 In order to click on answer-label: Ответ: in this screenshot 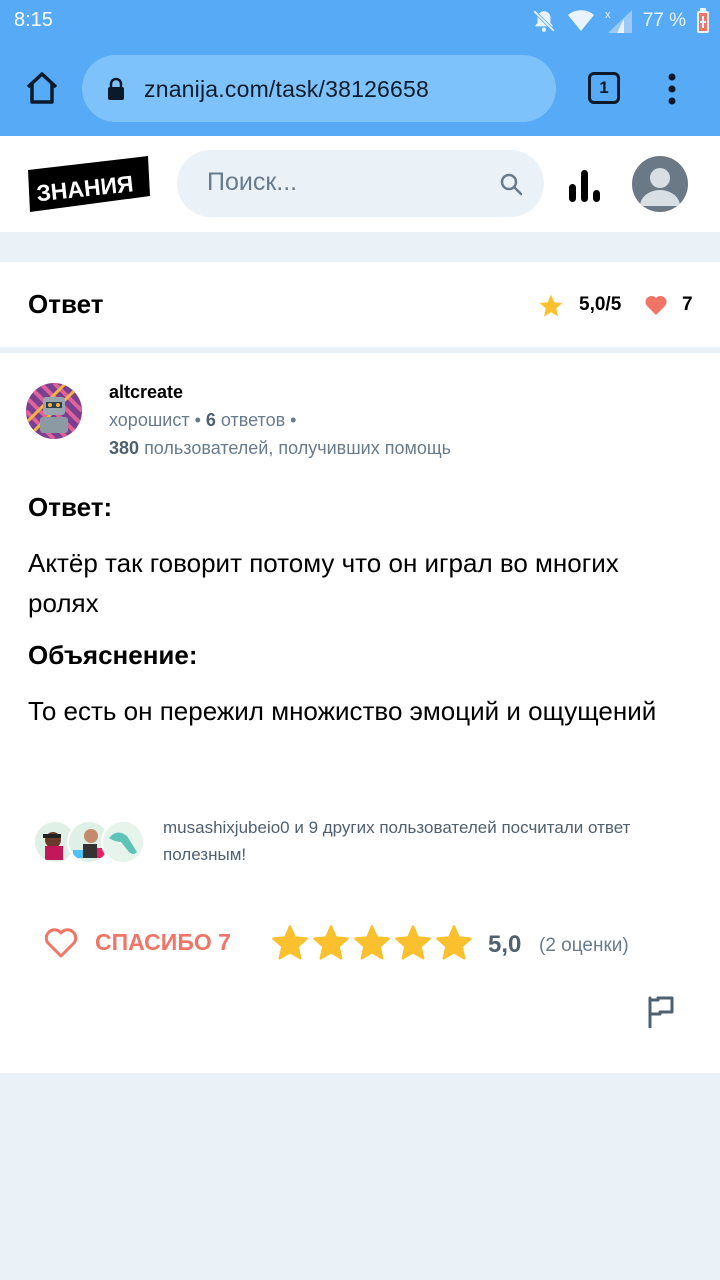, I will do `click(70, 507)`.